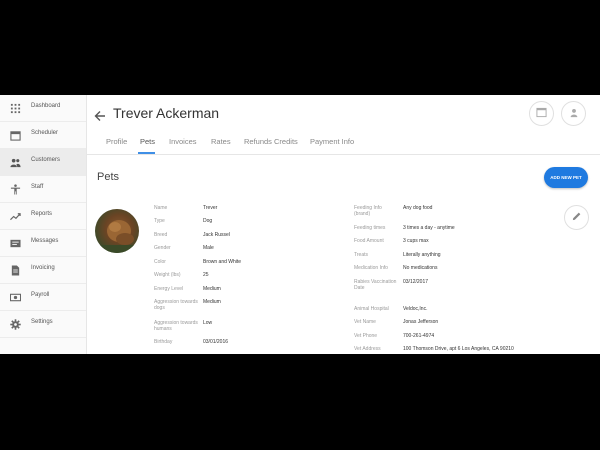 Image resolution: width=600 pixels, height=450 pixels. Describe the element at coordinates (100, 115) in the screenshot. I see `back-arrow-icon` at that location.